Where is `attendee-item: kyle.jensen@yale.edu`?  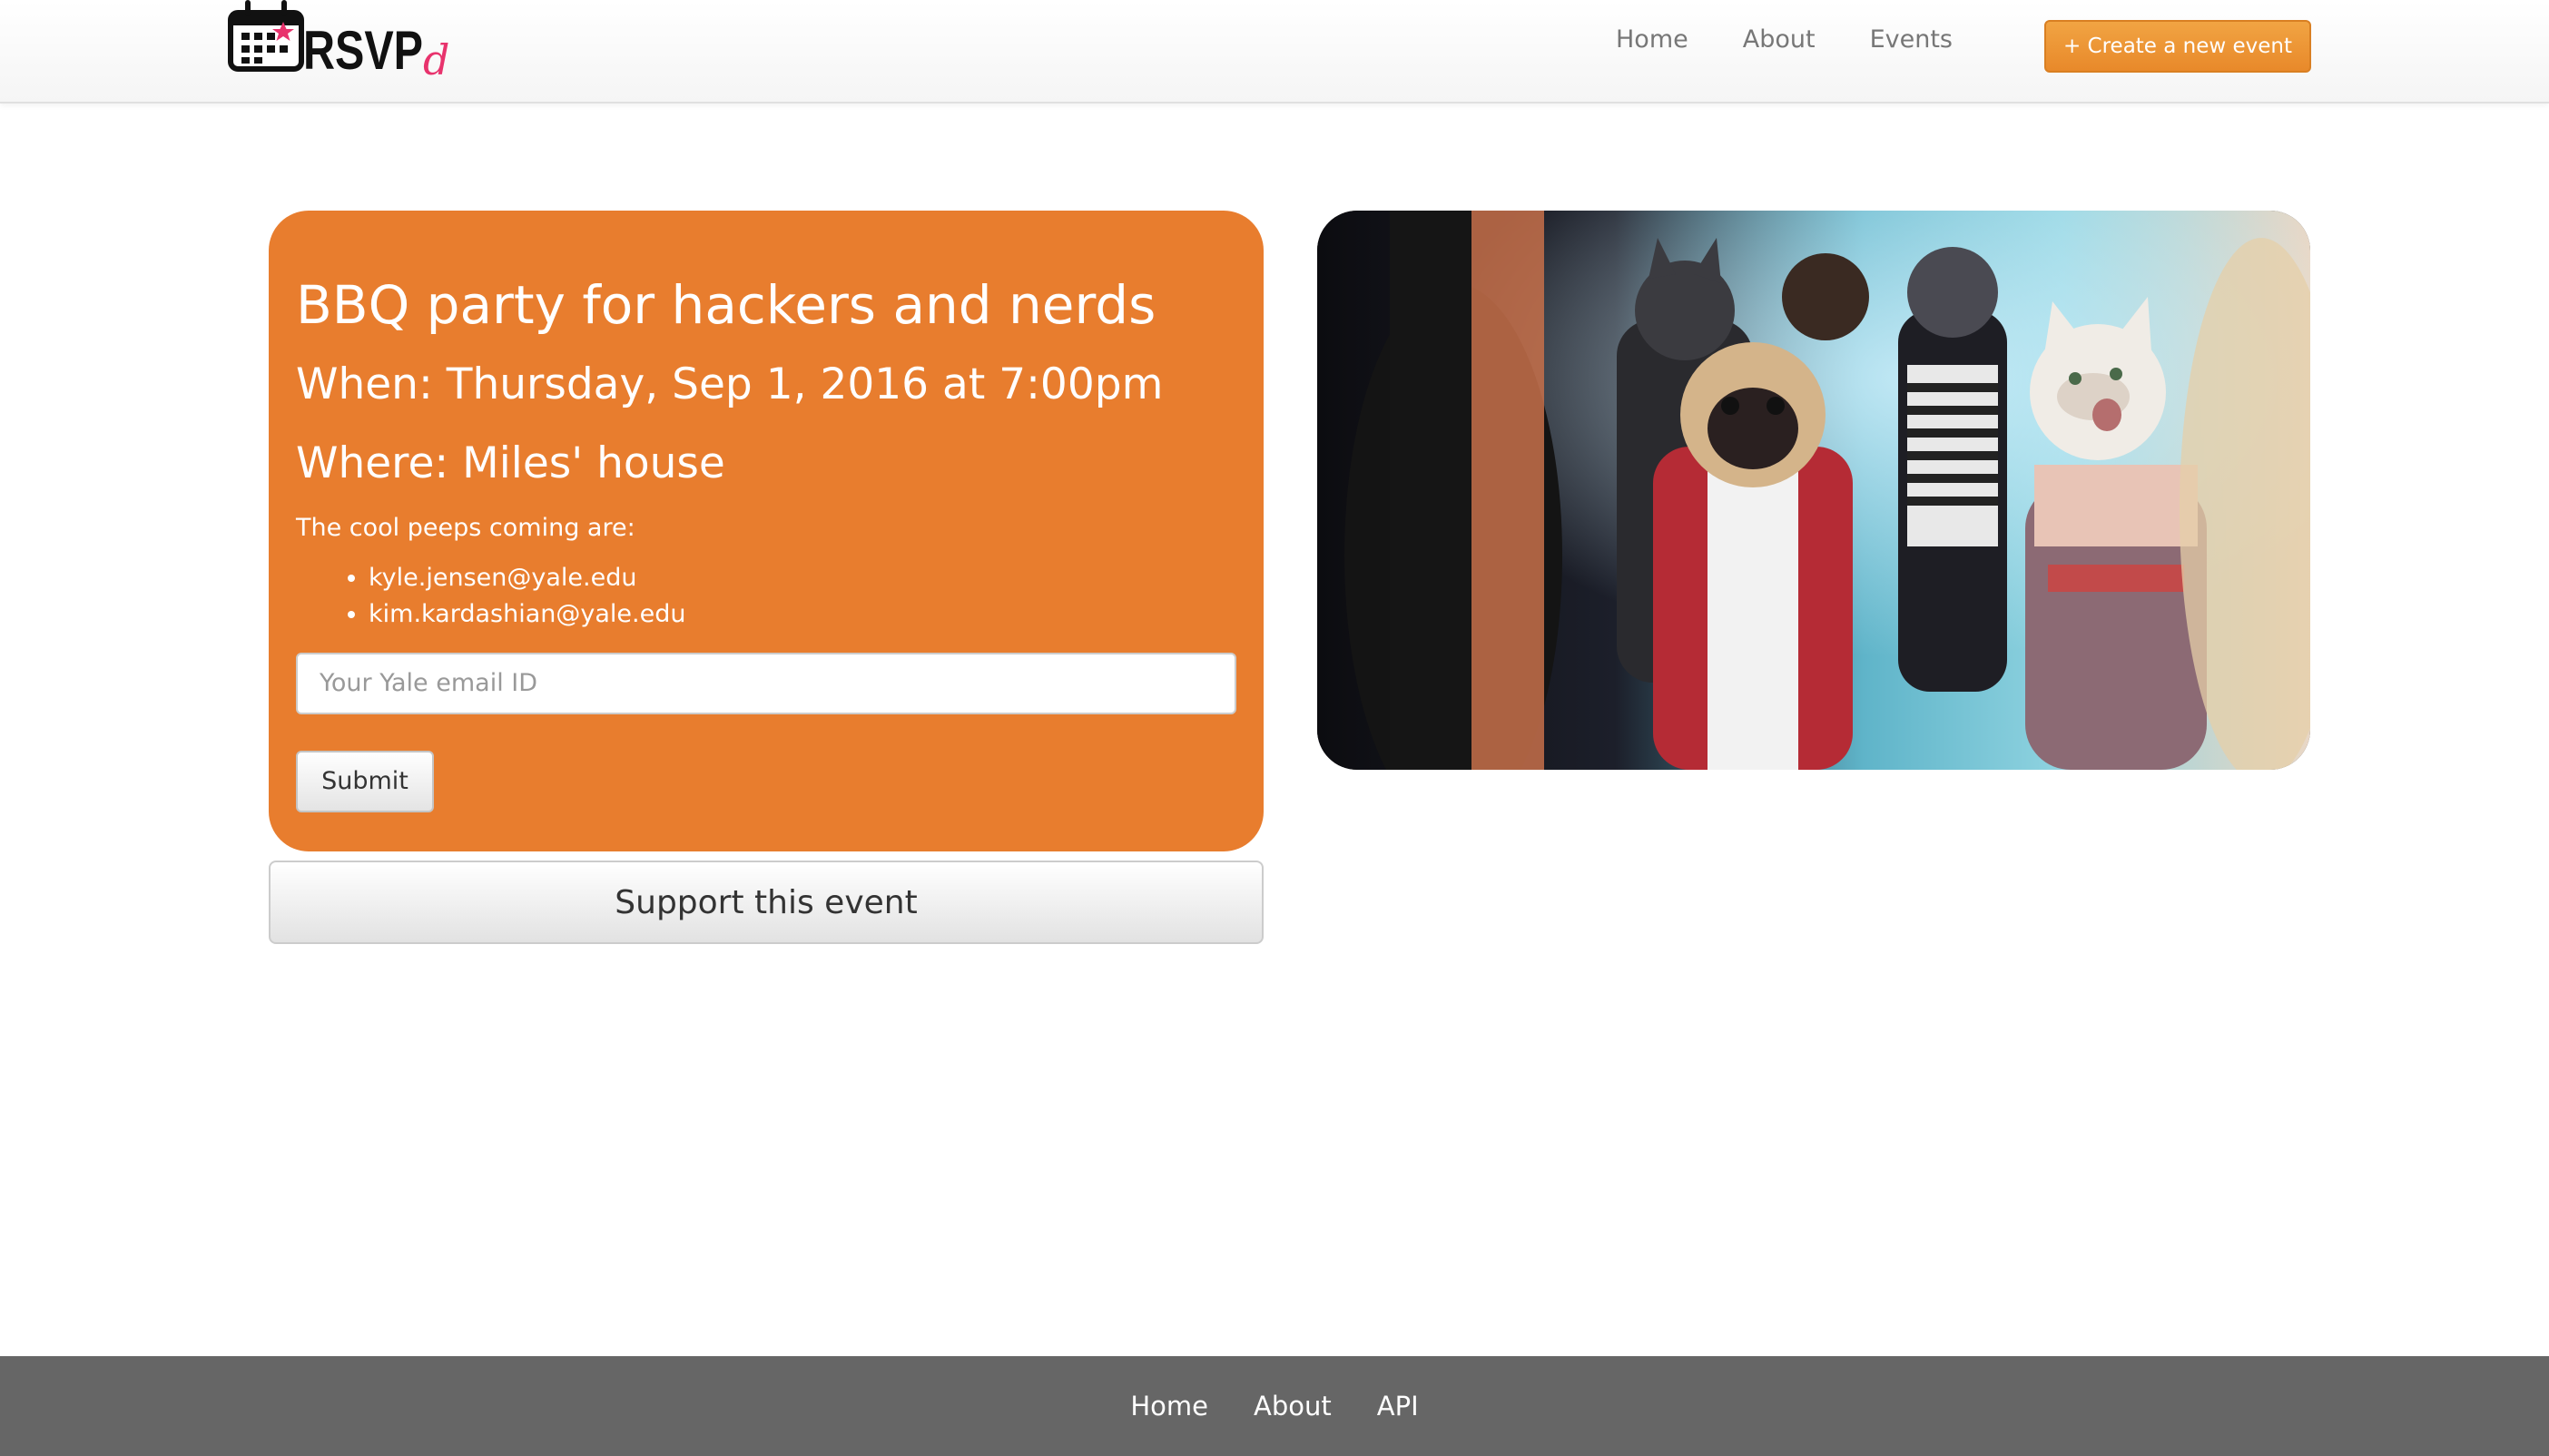 attendee-item: kyle.jensen@yale.edu is located at coordinates (802, 578).